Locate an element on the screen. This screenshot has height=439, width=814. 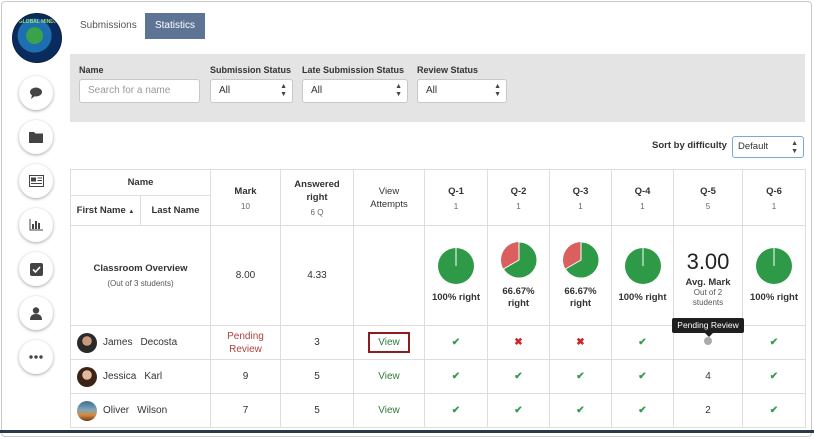
sort-select: Default ▲ ▼ is located at coordinates (768, 147).